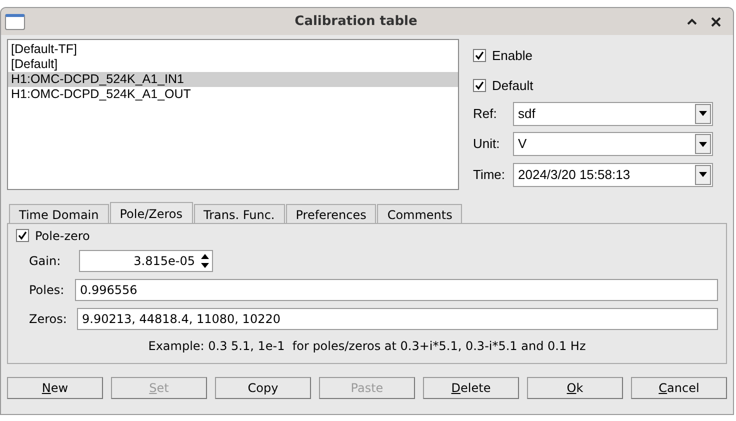 The image size is (736, 421). Describe the element at coordinates (613, 114) in the screenshot. I see `dropdown: sdf` at that location.